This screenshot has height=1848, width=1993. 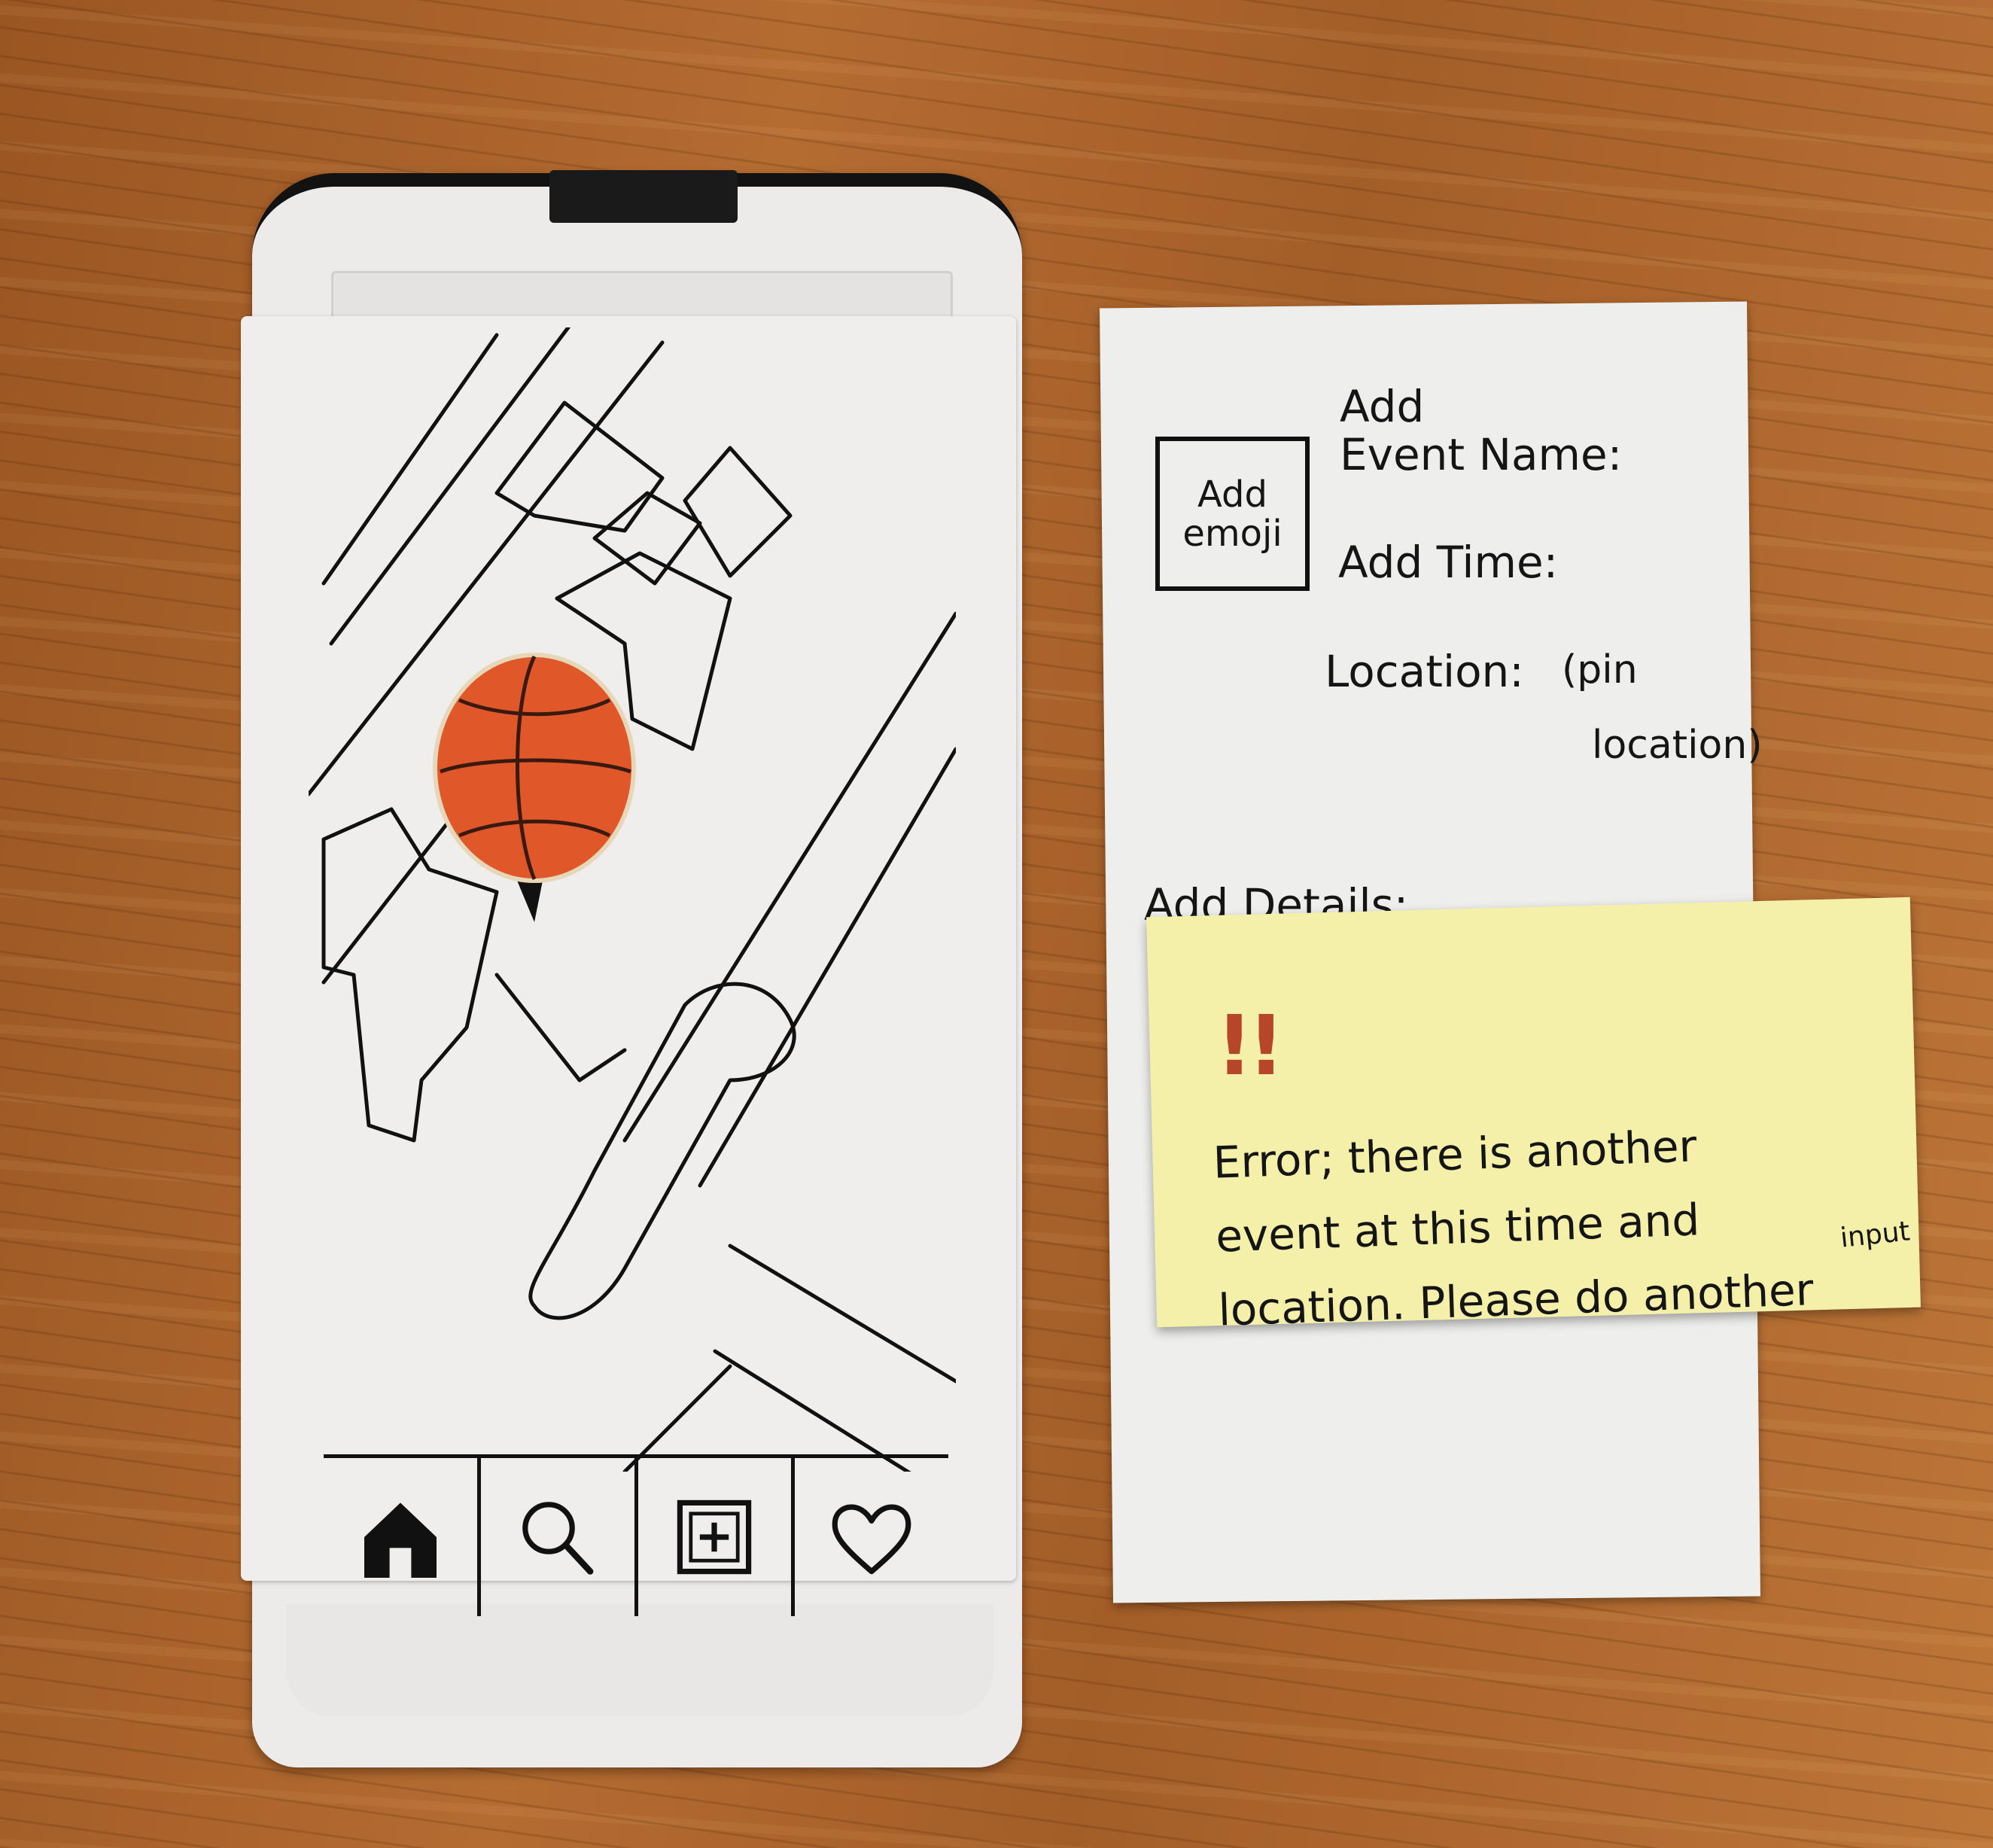 What do you see at coordinates (639, 1659) in the screenshot?
I see `phone-chin` at bounding box center [639, 1659].